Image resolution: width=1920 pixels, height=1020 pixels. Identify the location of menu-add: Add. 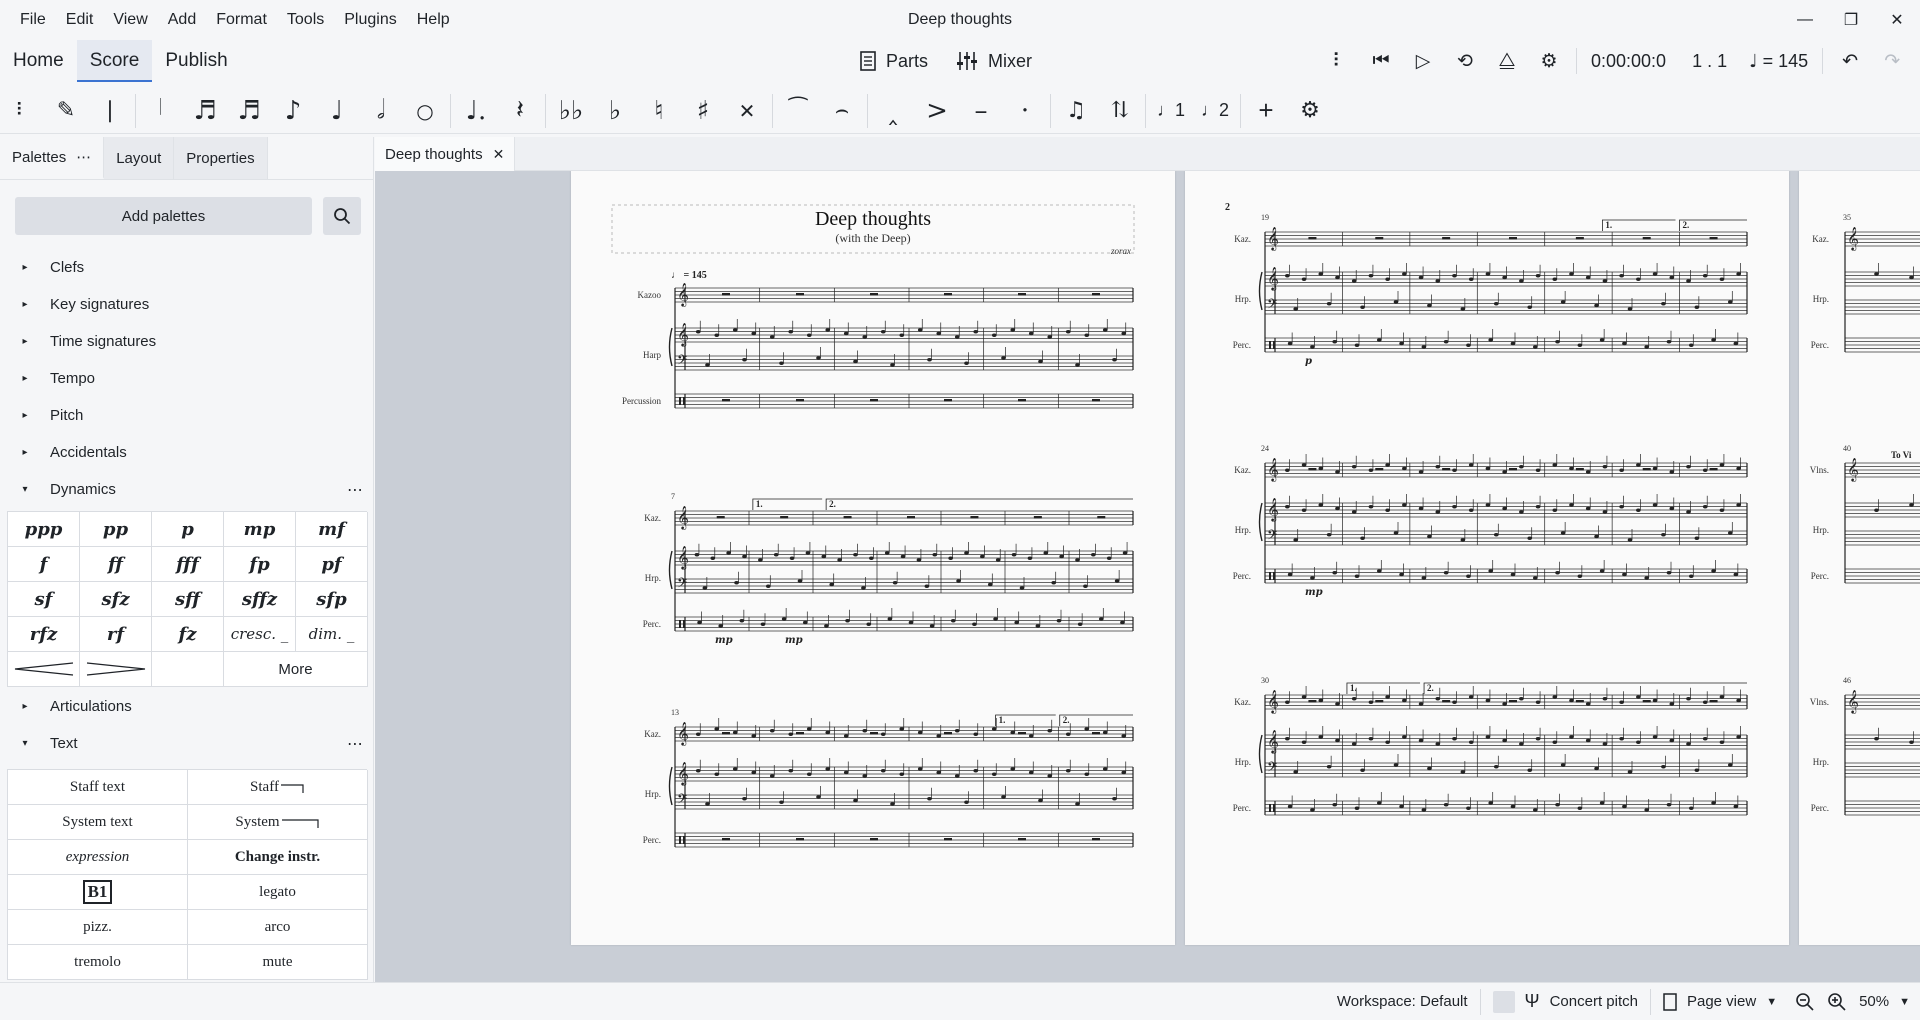
(182, 20).